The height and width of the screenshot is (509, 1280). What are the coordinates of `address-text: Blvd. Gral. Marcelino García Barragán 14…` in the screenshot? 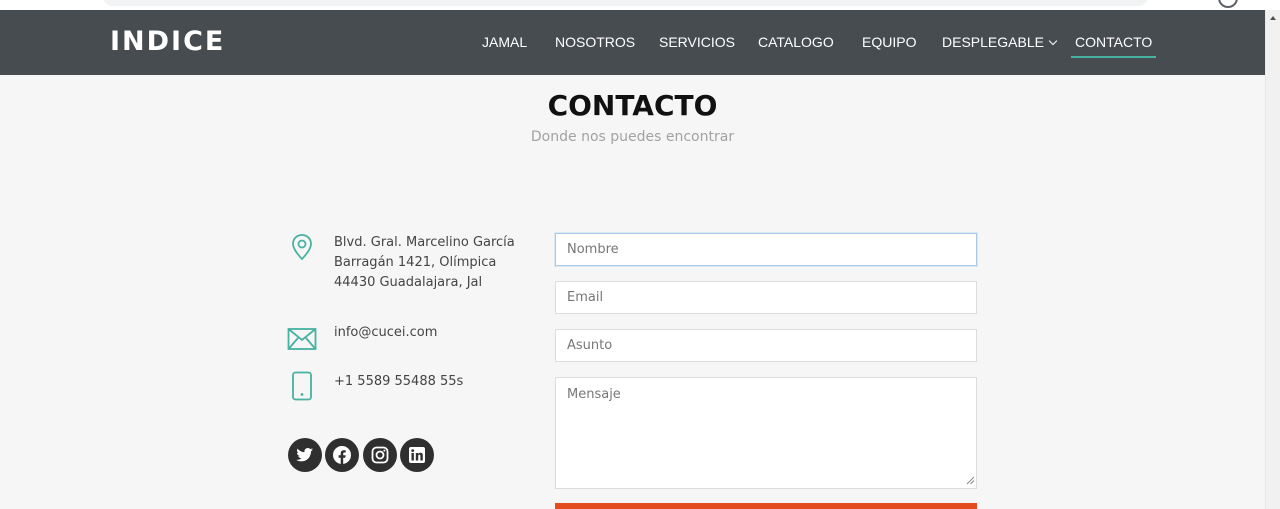 It's located at (424, 263).